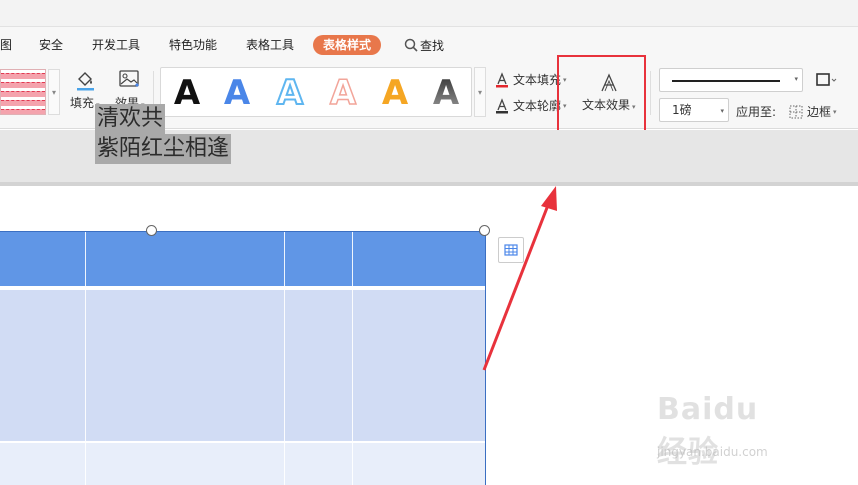  What do you see at coordinates (130, 119) in the screenshot?
I see `cell-text-line-1: 清欢共` at bounding box center [130, 119].